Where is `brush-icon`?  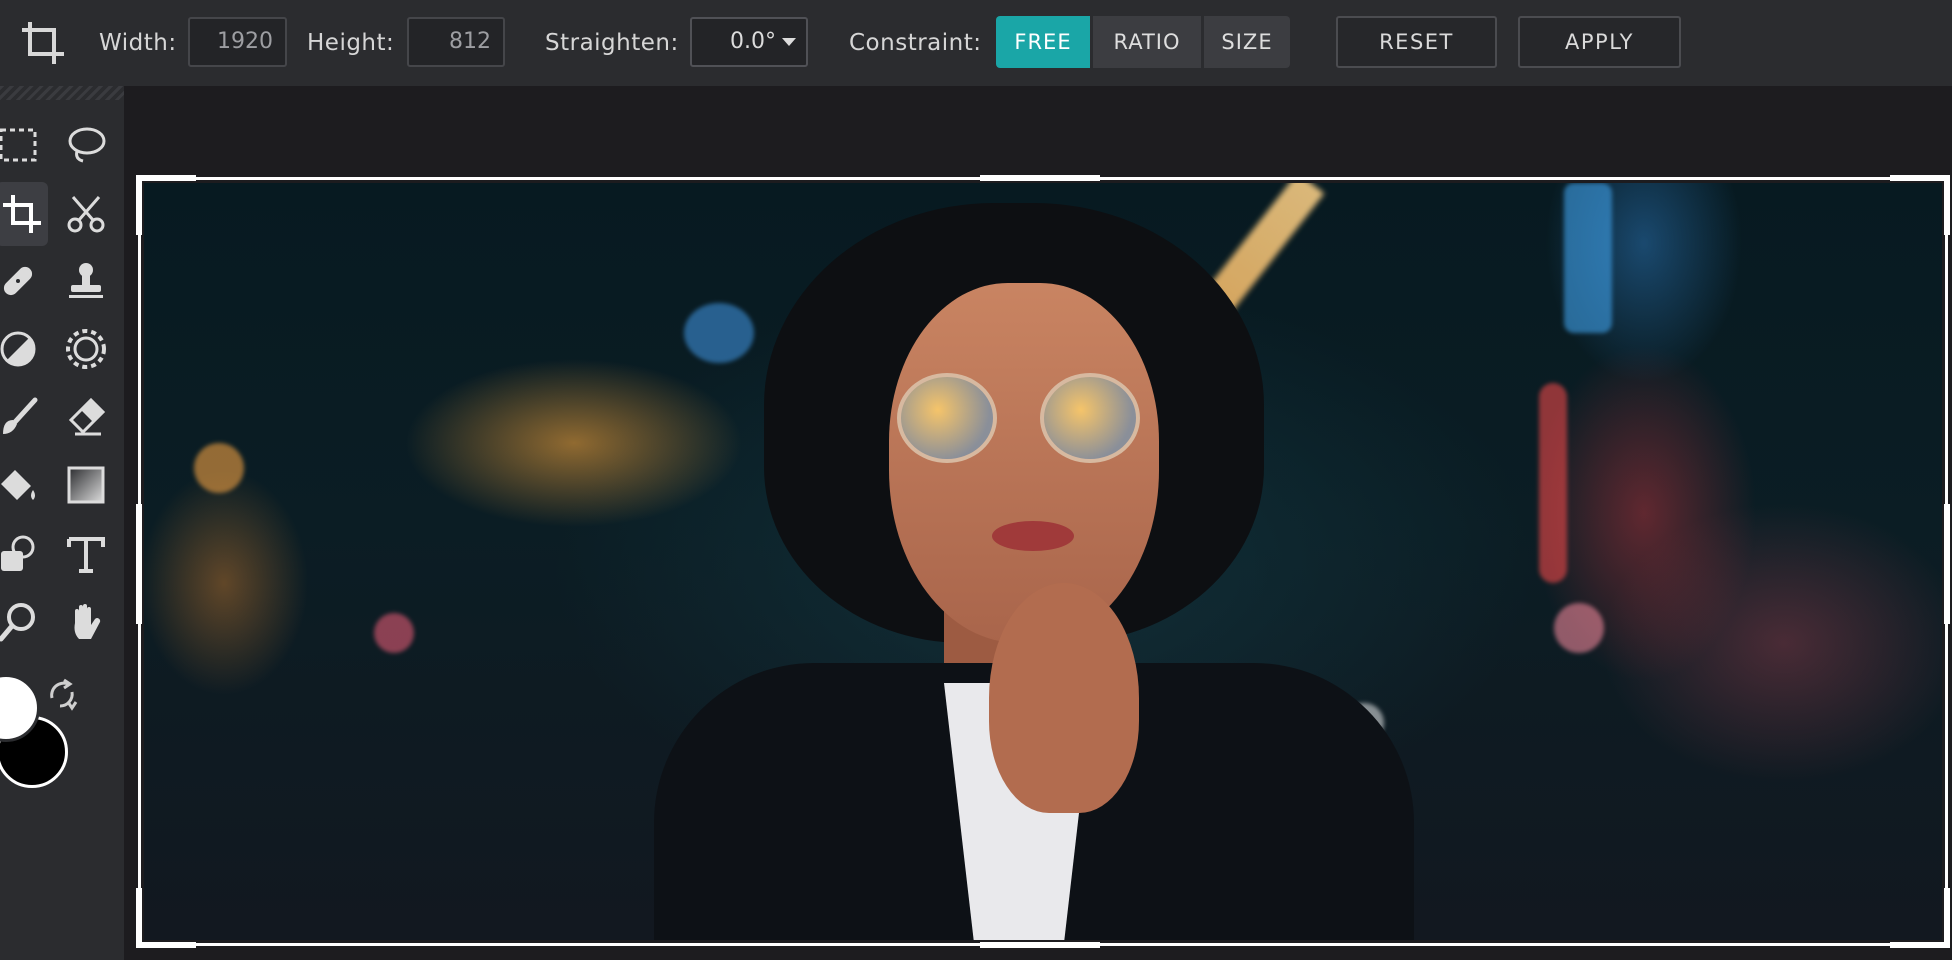
brush-icon is located at coordinates (20, 415).